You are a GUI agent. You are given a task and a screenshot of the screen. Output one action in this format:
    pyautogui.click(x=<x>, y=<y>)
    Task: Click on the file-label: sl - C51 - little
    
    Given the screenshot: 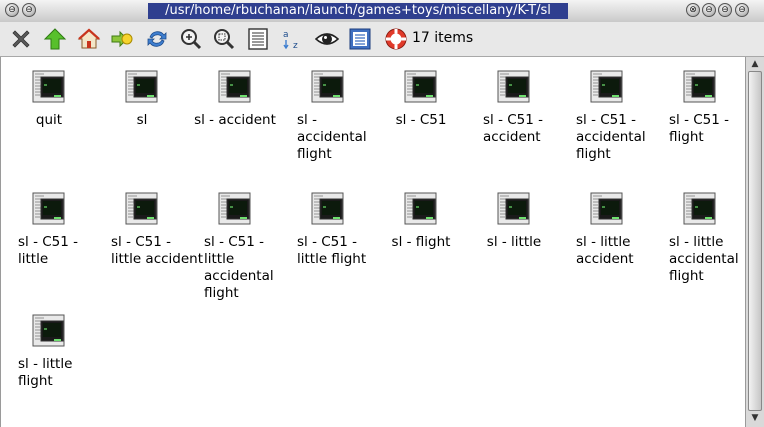 What is the action you would take?
    pyautogui.click(x=68, y=251)
    